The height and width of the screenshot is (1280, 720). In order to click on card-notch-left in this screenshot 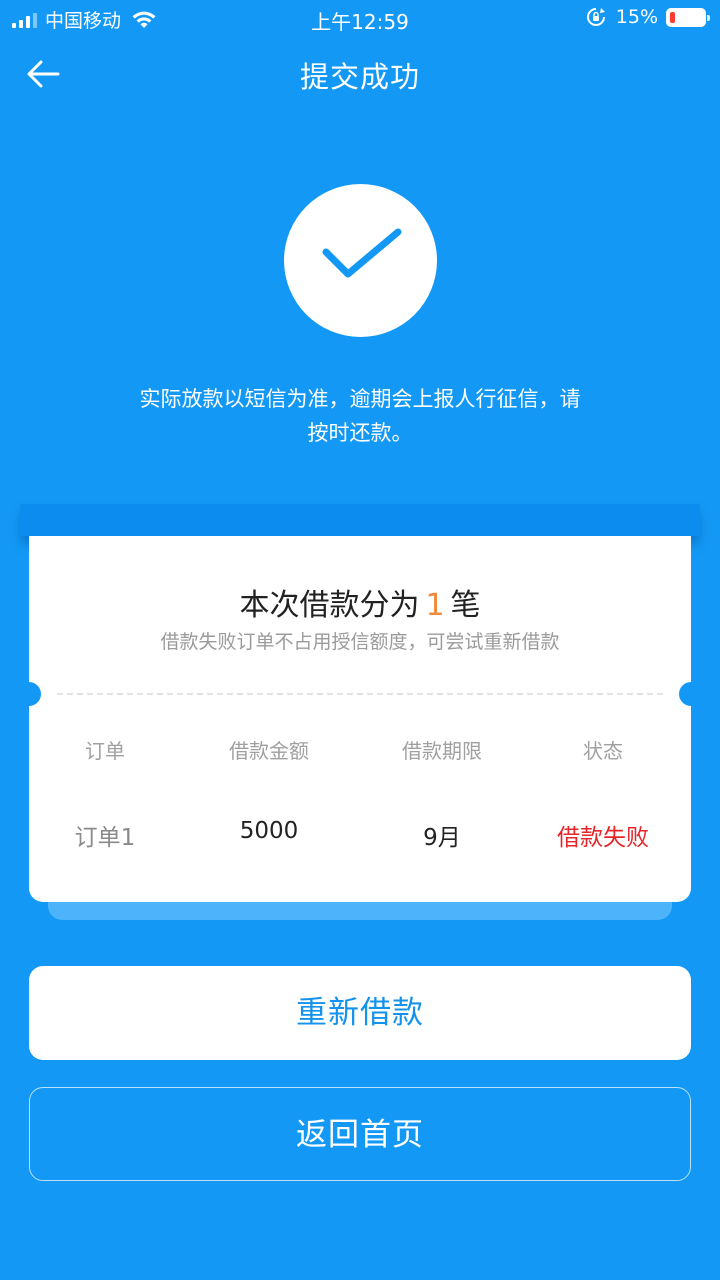, I will do `click(29, 694)`.